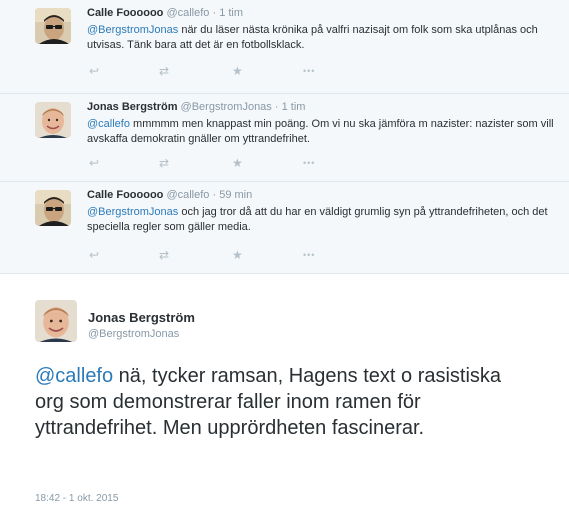 The width and height of the screenshot is (569, 517). I want to click on tweet-header: Jonas Bergström @BergstromJonas · 1 tim, so click(196, 107).